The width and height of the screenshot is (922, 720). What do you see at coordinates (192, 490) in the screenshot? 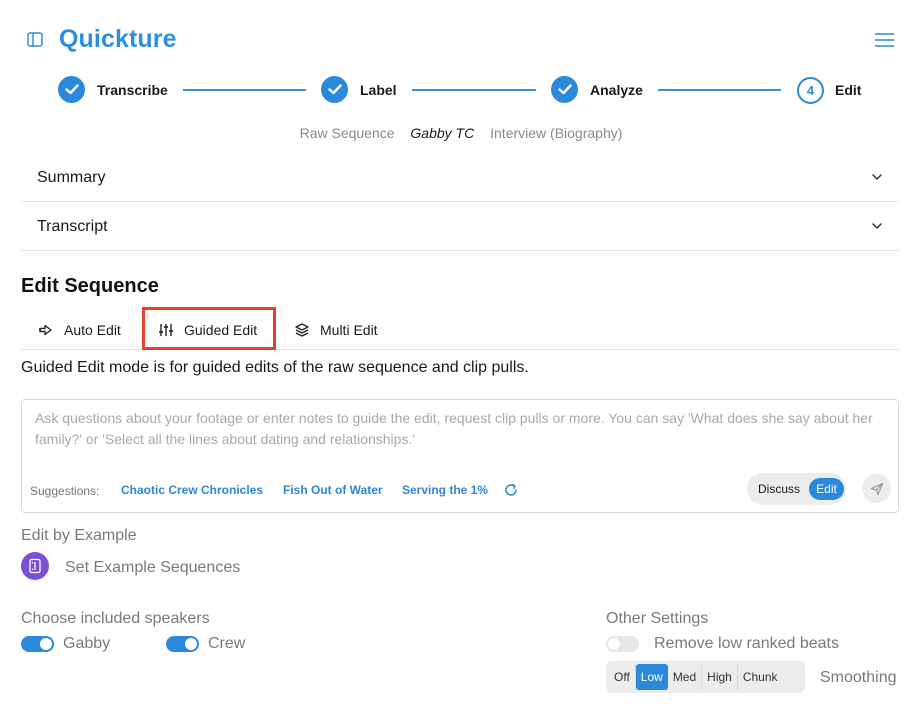
I see `suggestion-chip: Chaotic Crew Chronicles` at bounding box center [192, 490].